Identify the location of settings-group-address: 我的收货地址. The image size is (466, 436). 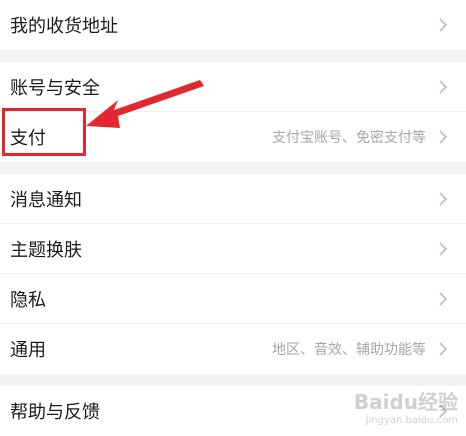
(233, 25).